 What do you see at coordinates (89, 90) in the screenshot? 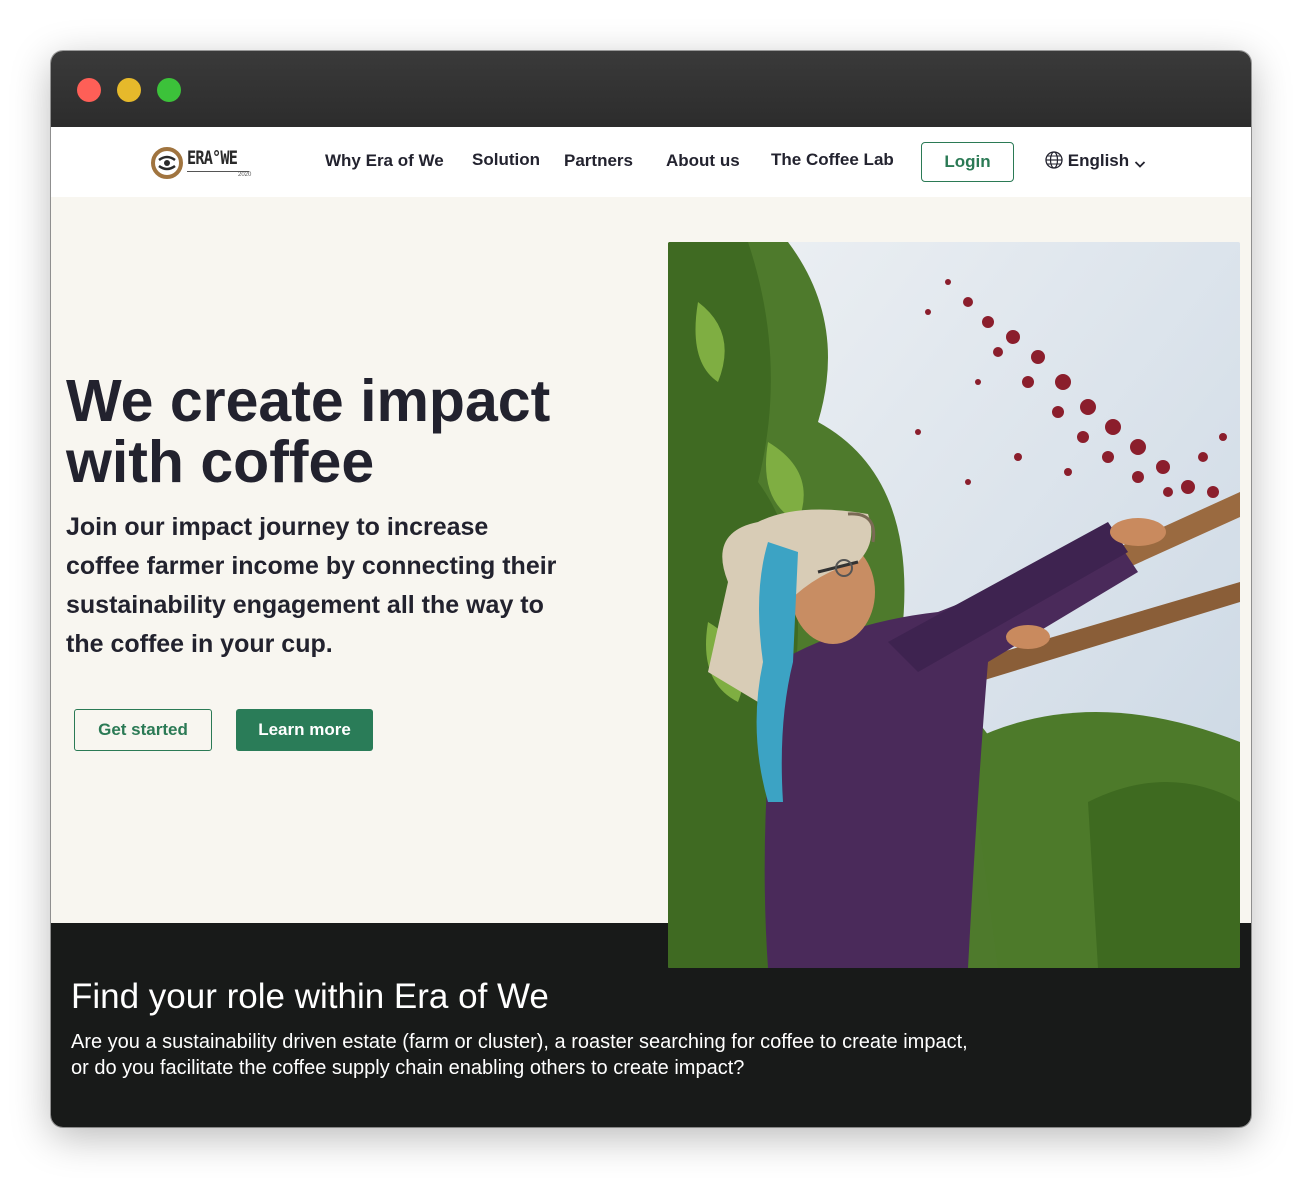
I see `close-window-button` at bounding box center [89, 90].